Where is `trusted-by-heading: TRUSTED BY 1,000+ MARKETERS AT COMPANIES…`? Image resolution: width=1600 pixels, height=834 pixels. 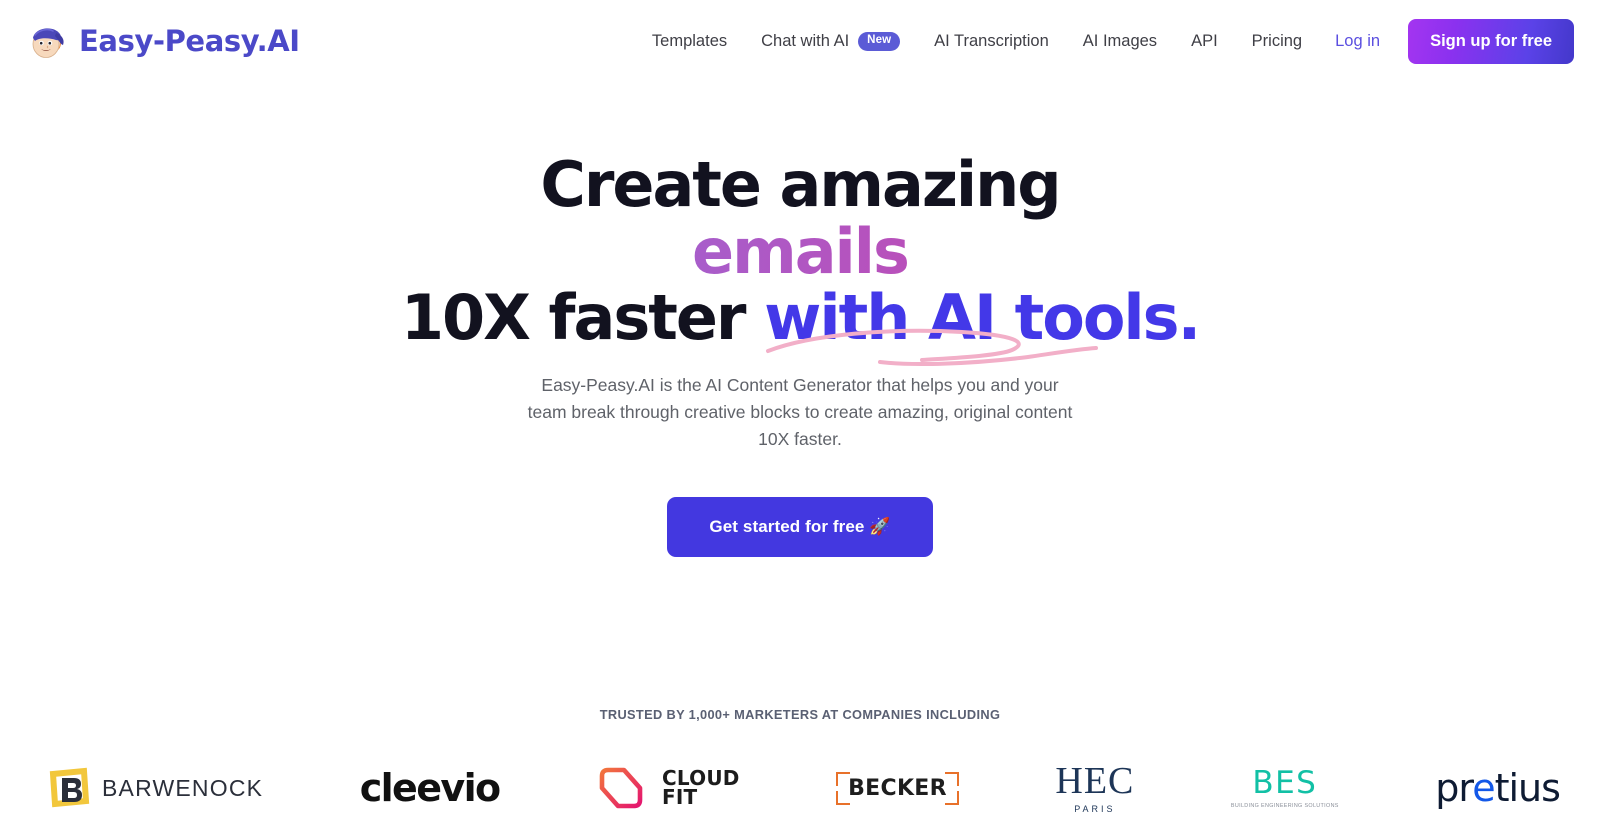
trusted-by-heading: TRUSTED BY 1,000+ MARKETERS AT COMPANIES… is located at coordinates (800, 715).